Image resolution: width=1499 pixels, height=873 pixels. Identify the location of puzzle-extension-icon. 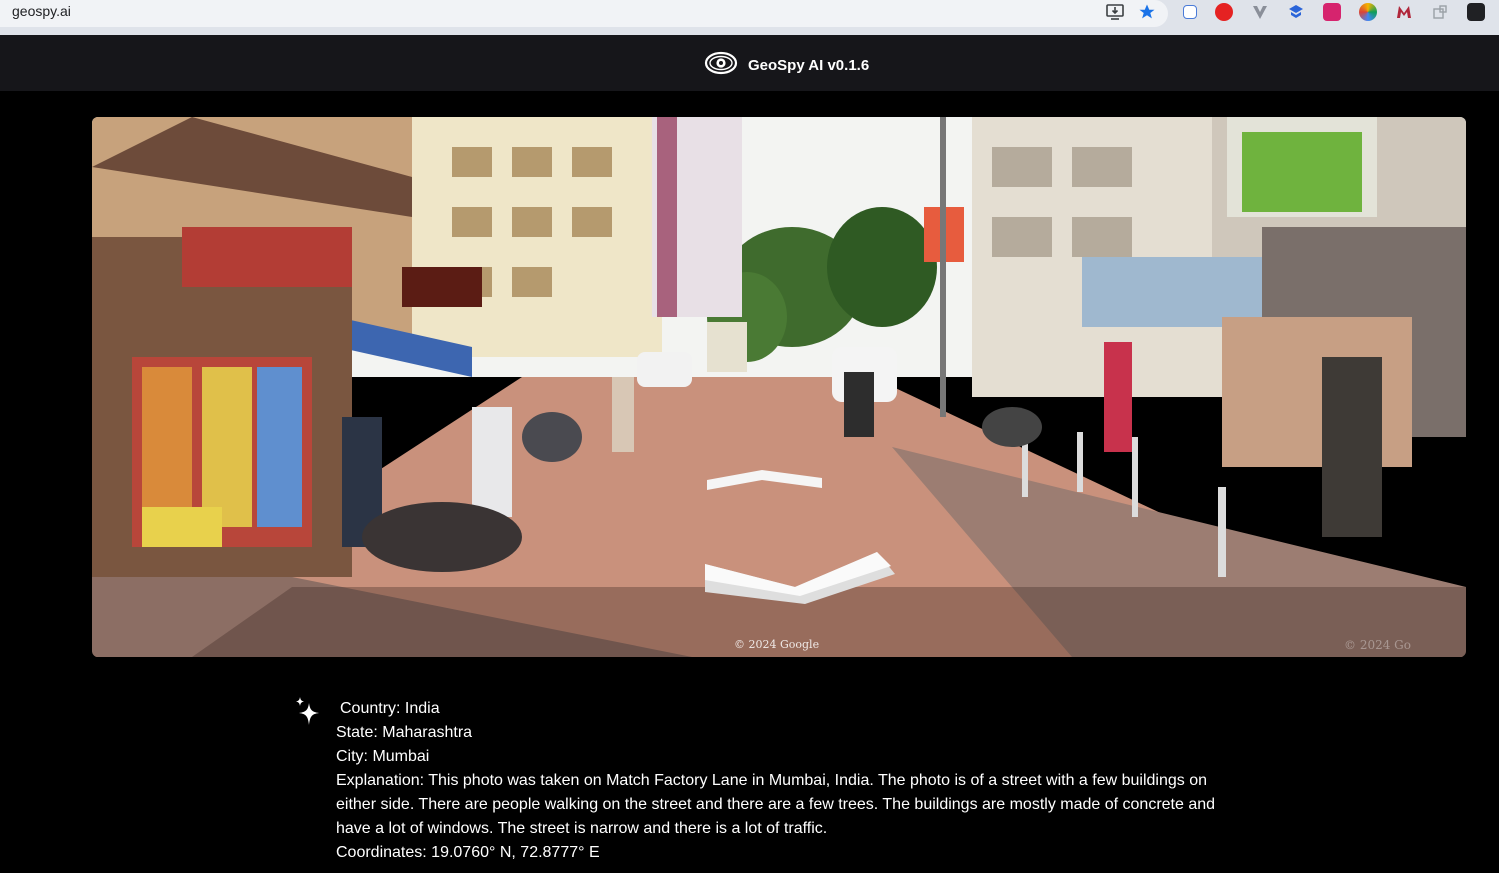
(1440, 12).